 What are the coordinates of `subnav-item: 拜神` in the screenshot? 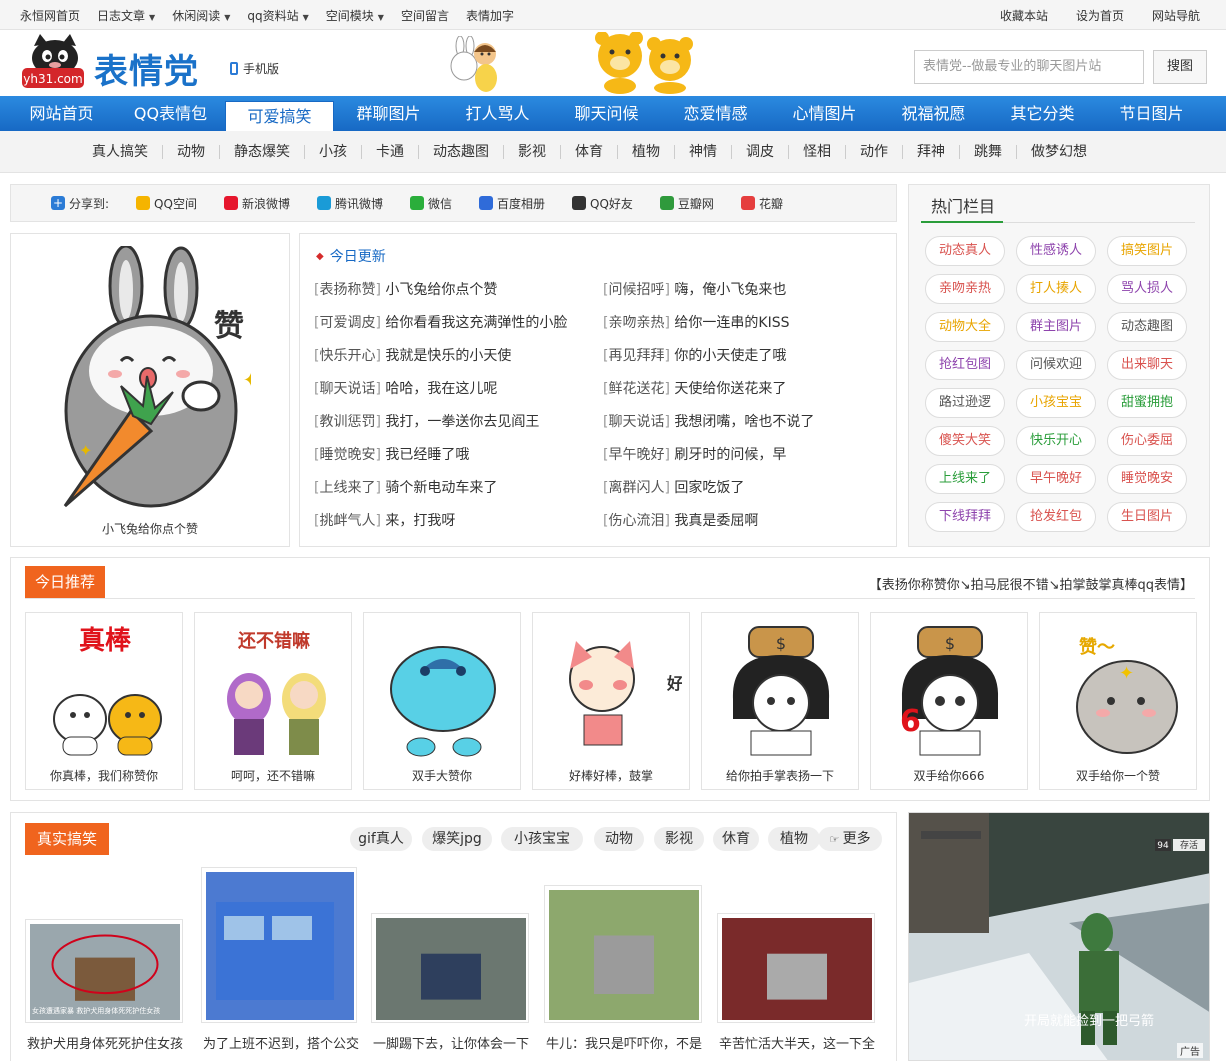 It's located at (931, 151).